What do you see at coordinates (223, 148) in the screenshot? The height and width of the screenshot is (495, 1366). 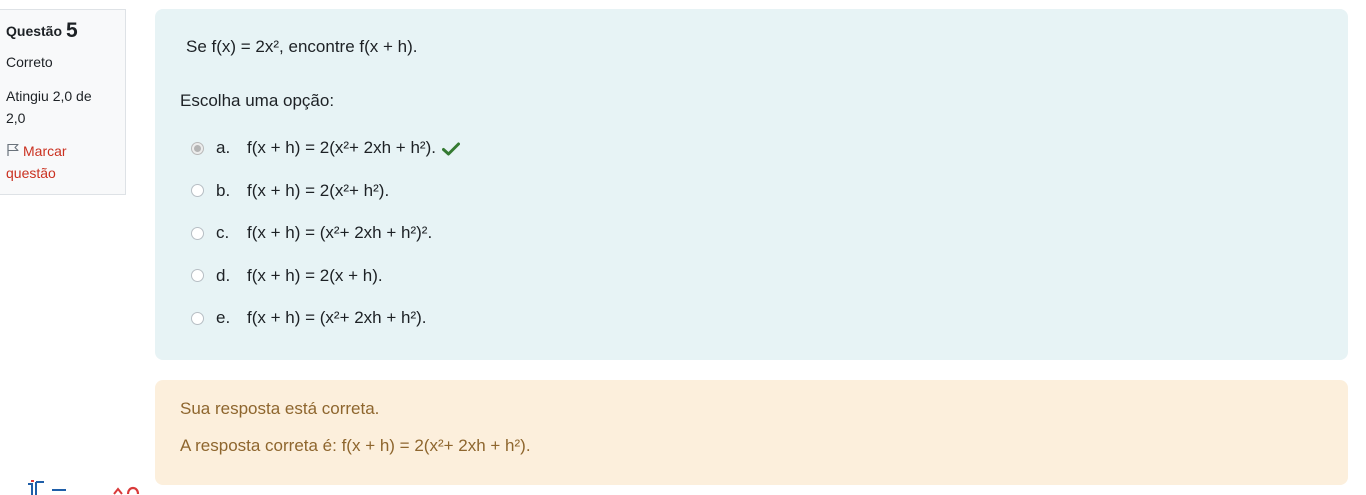 I see `option-letter: a.` at bounding box center [223, 148].